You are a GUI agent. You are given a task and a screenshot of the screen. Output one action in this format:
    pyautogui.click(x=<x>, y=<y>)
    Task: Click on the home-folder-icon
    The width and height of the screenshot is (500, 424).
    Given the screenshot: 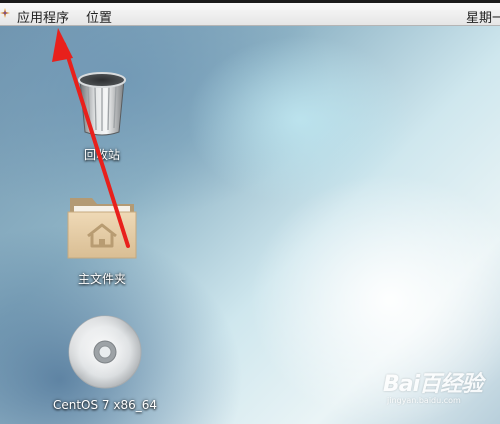 What is the action you would take?
    pyautogui.click(x=102, y=228)
    